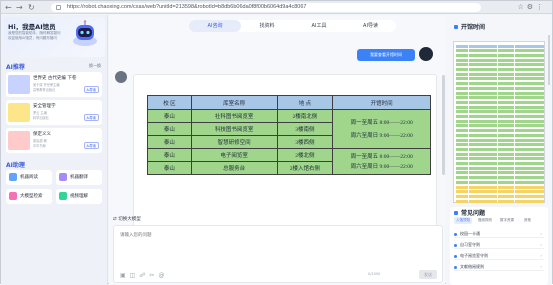 This screenshot has width=553, height=285. I want to click on cell-campus: 泰山, so click(169, 129).